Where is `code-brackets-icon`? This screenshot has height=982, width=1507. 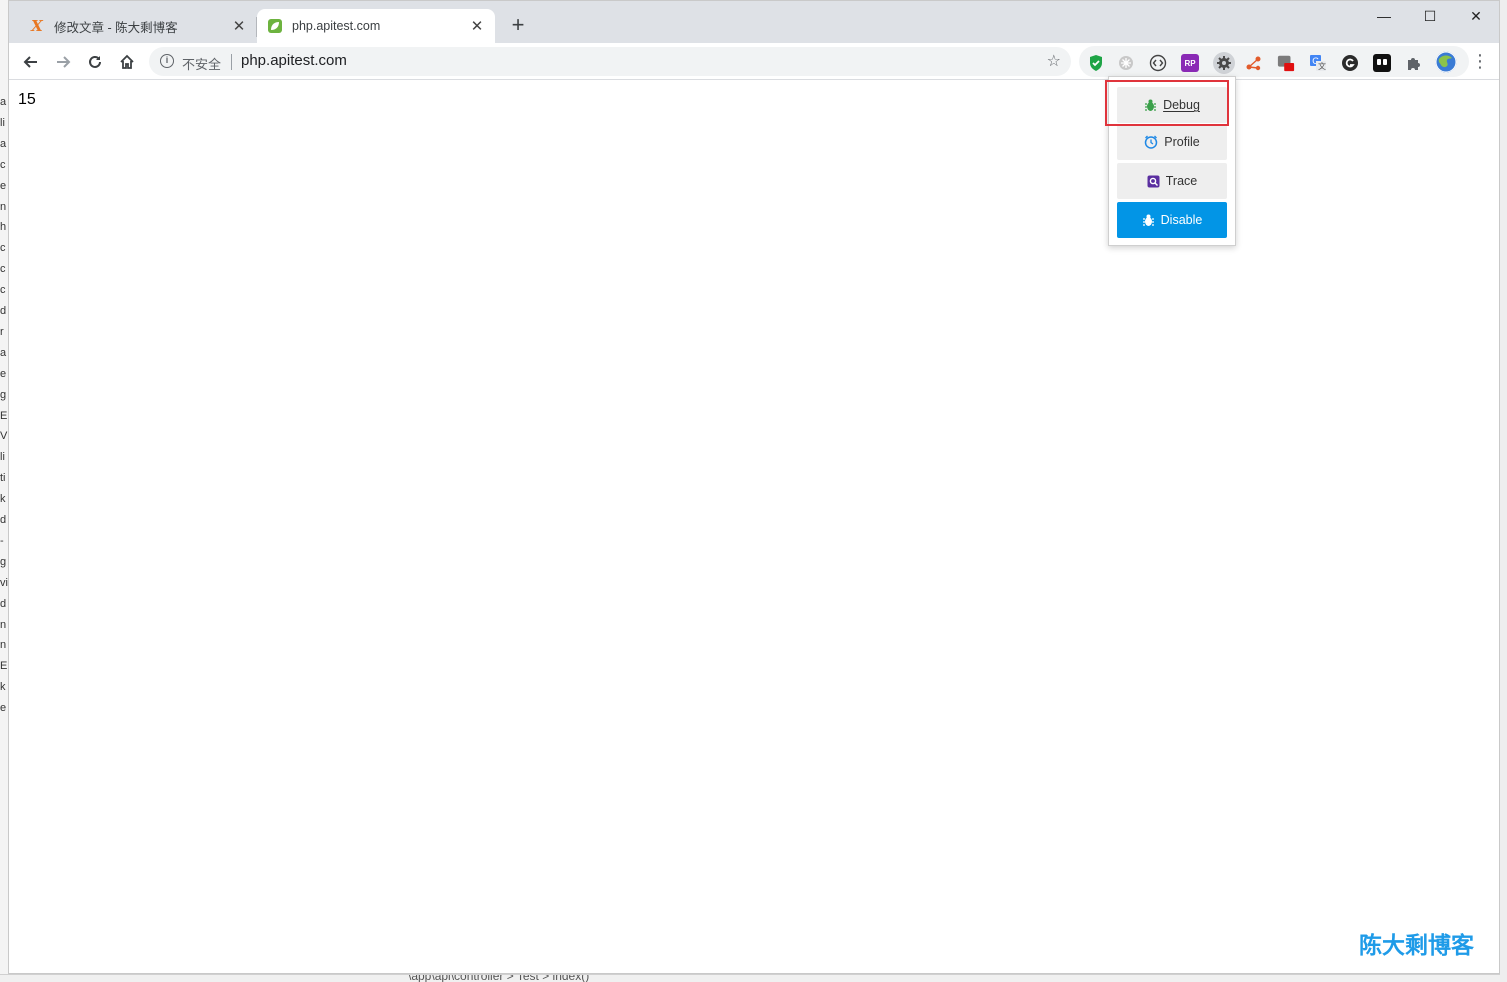
code-brackets-icon is located at coordinates (1158, 63).